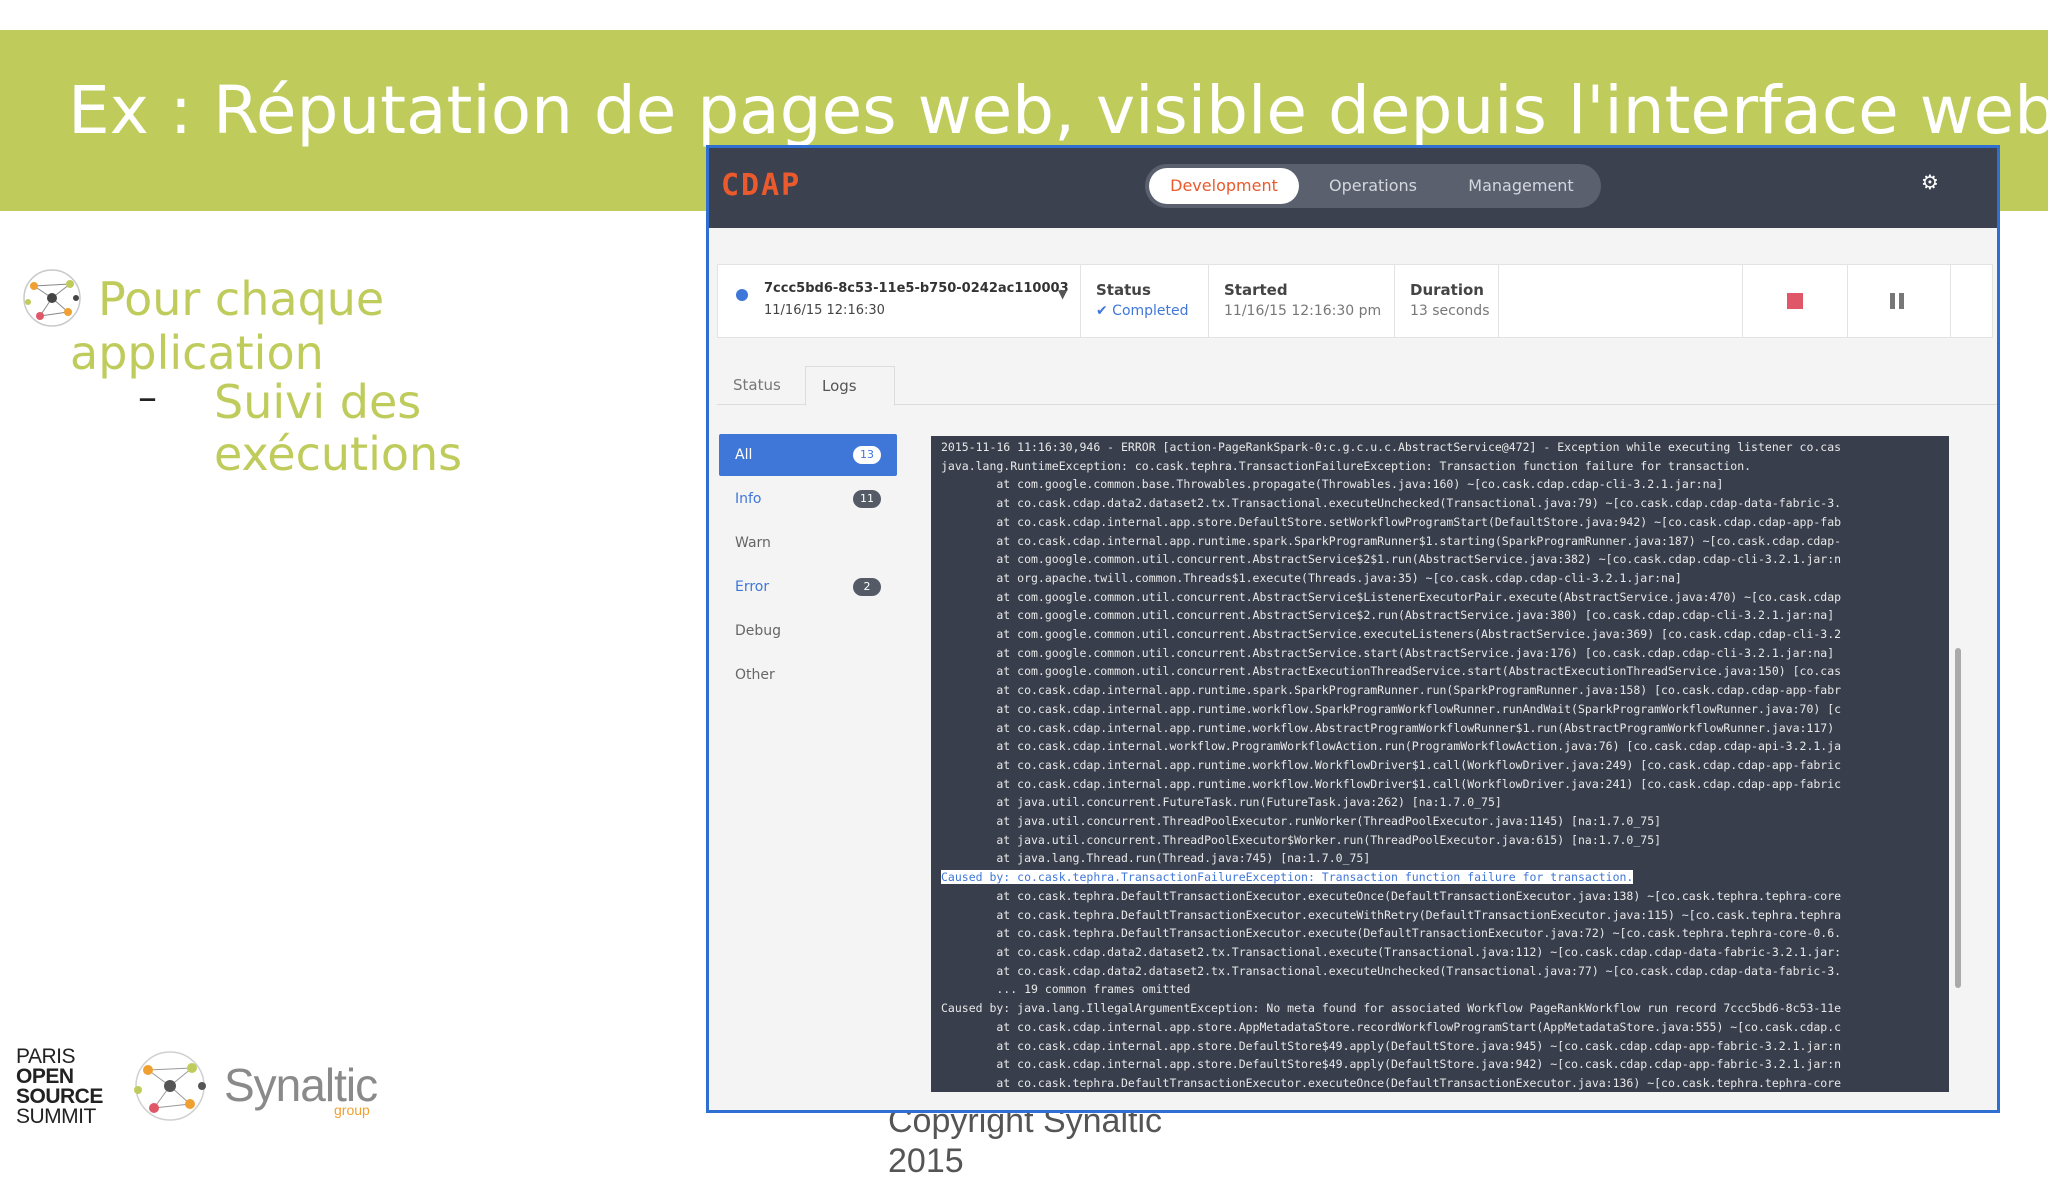 The image size is (2048, 1181). Describe the element at coordinates (758, 631) in the screenshot. I see `filter-debug-label: Debug` at that location.